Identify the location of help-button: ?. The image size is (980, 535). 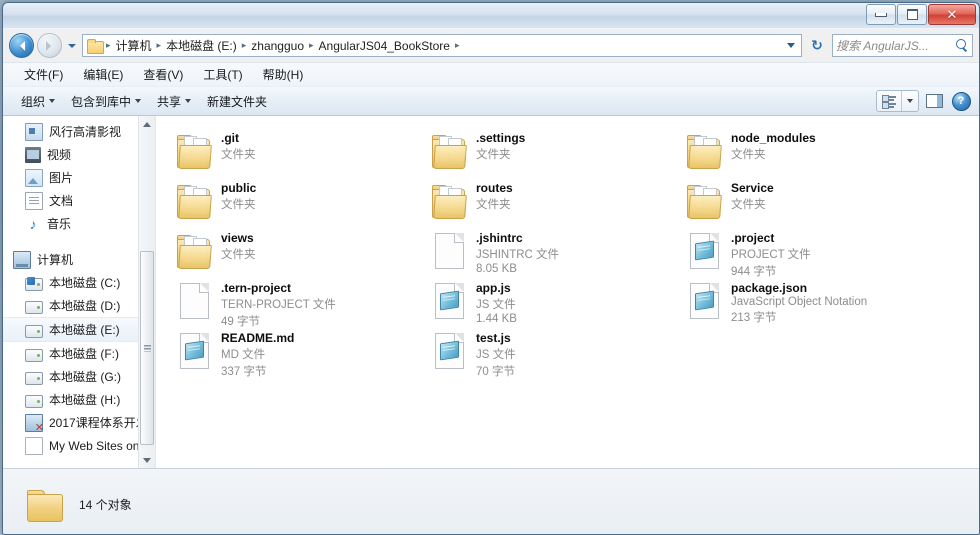
(961, 101).